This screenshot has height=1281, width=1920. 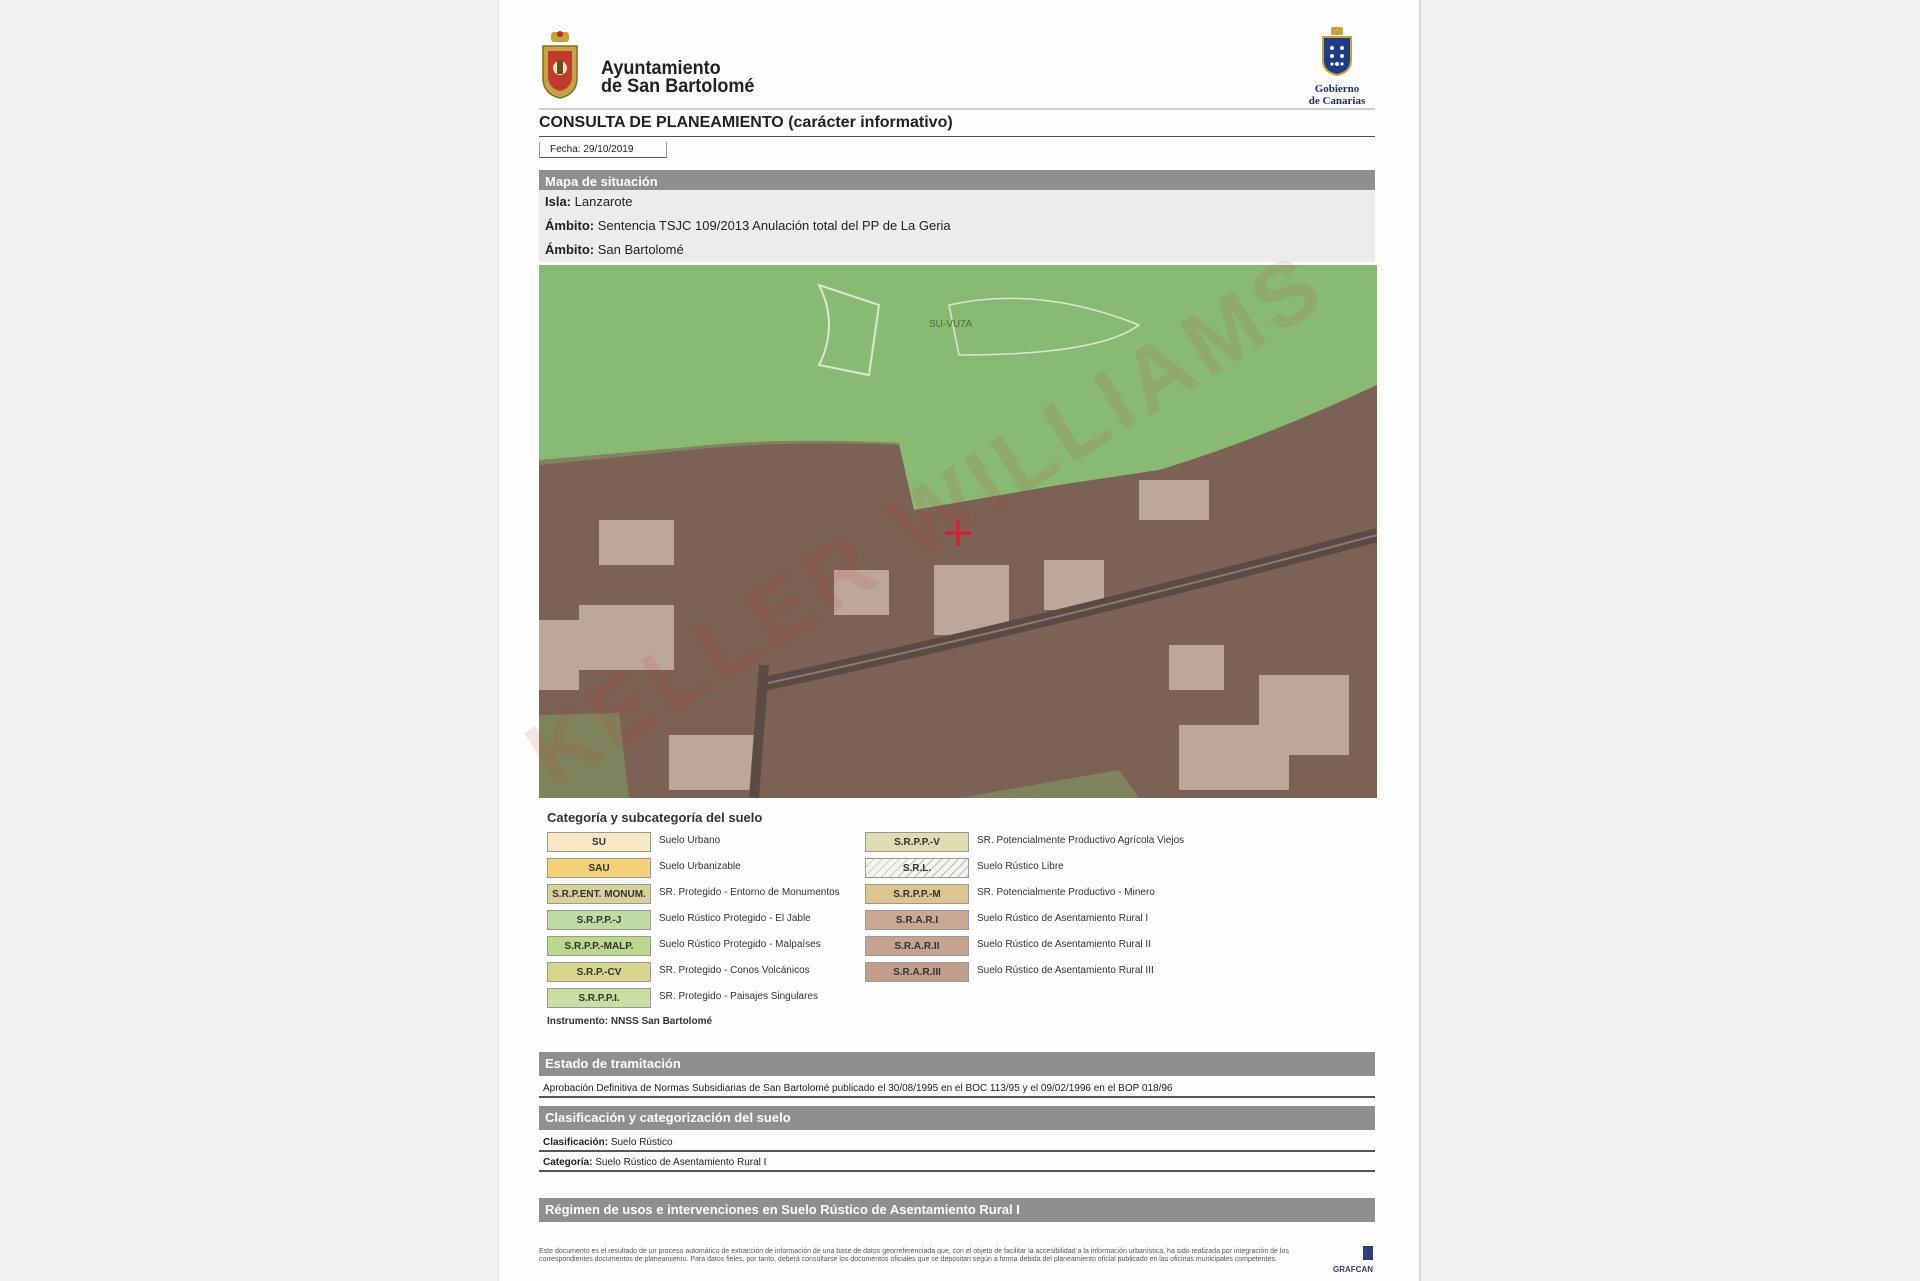 What do you see at coordinates (957, 1118) in the screenshot?
I see `section-header-clasificacion: Clasificación y categorización del suelo` at bounding box center [957, 1118].